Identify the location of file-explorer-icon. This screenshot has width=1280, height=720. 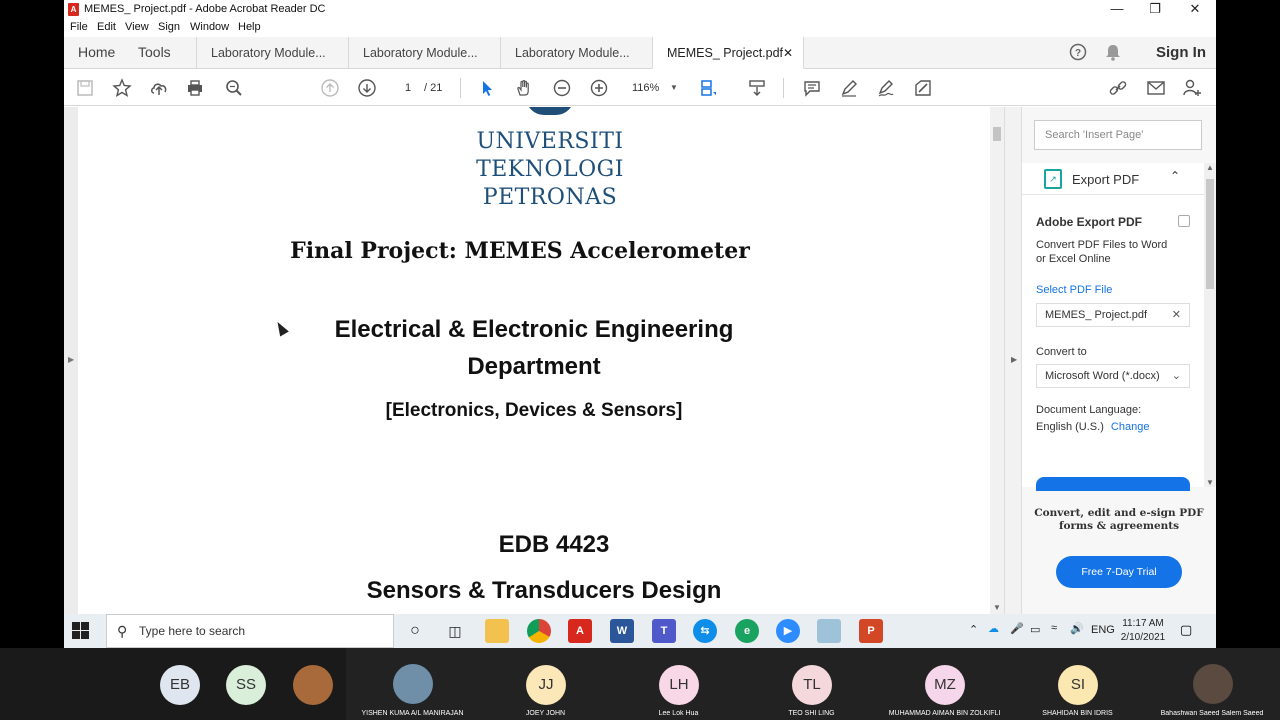
(497, 631).